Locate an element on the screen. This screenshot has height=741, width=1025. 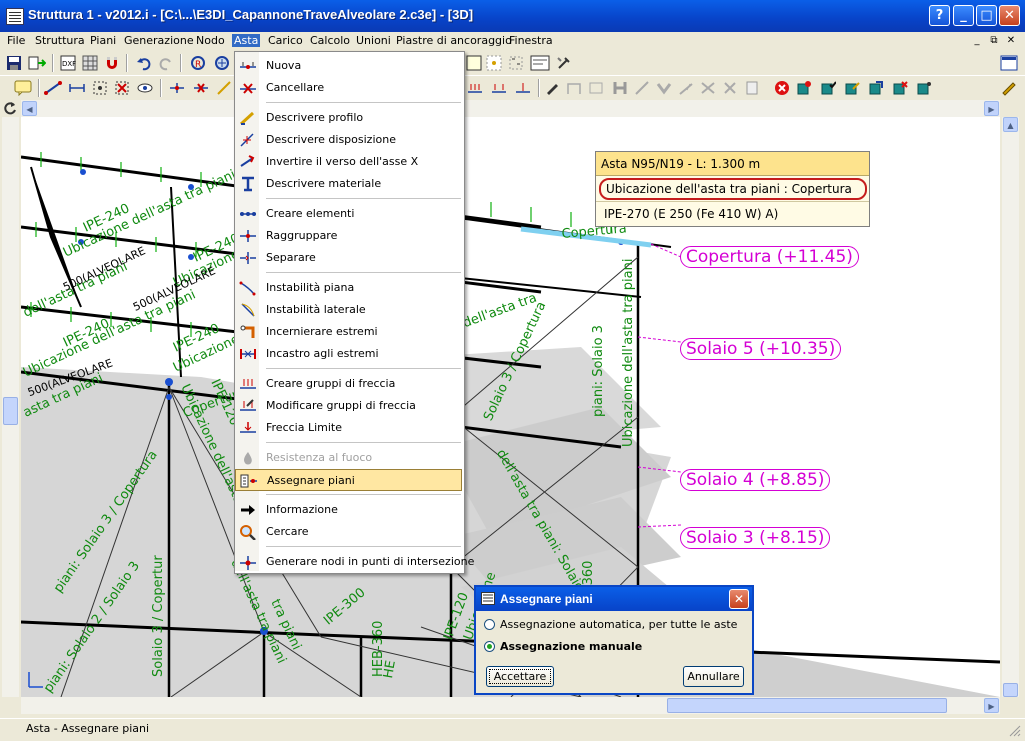
scroll-left-button: ◀ is located at coordinates (29, 108).